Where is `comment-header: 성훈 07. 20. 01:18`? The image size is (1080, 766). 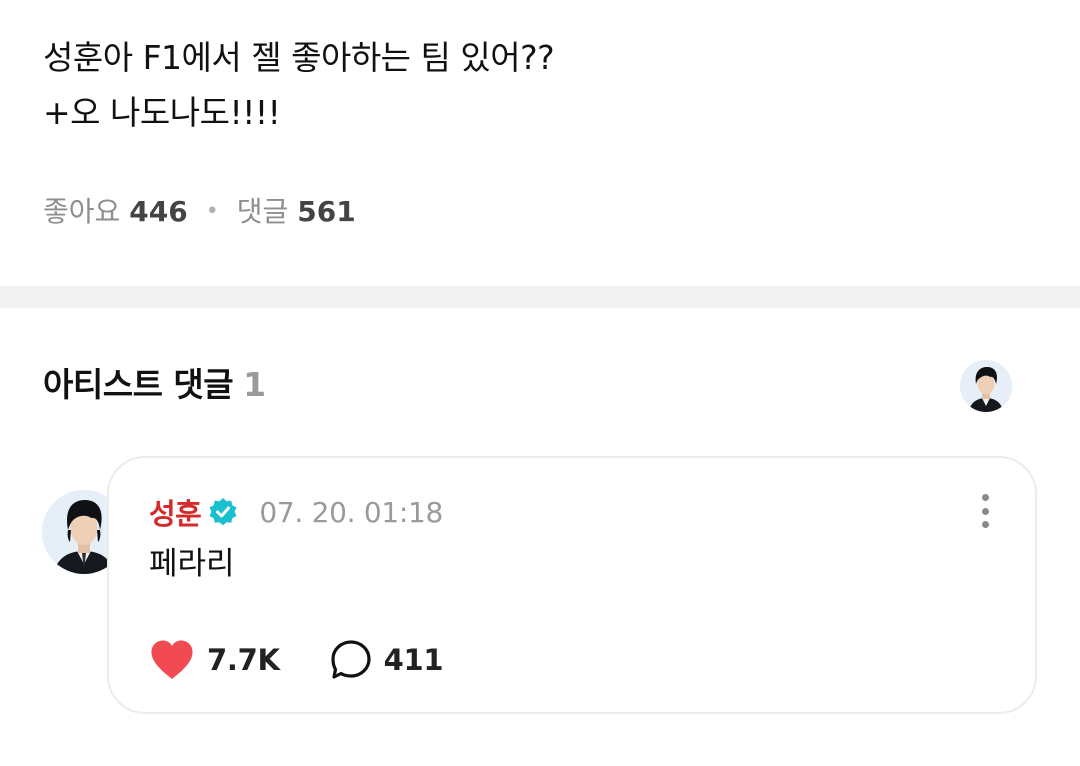
comment-header: 성훈 07. 20. 01:18 is located at coordinates (296, 512).